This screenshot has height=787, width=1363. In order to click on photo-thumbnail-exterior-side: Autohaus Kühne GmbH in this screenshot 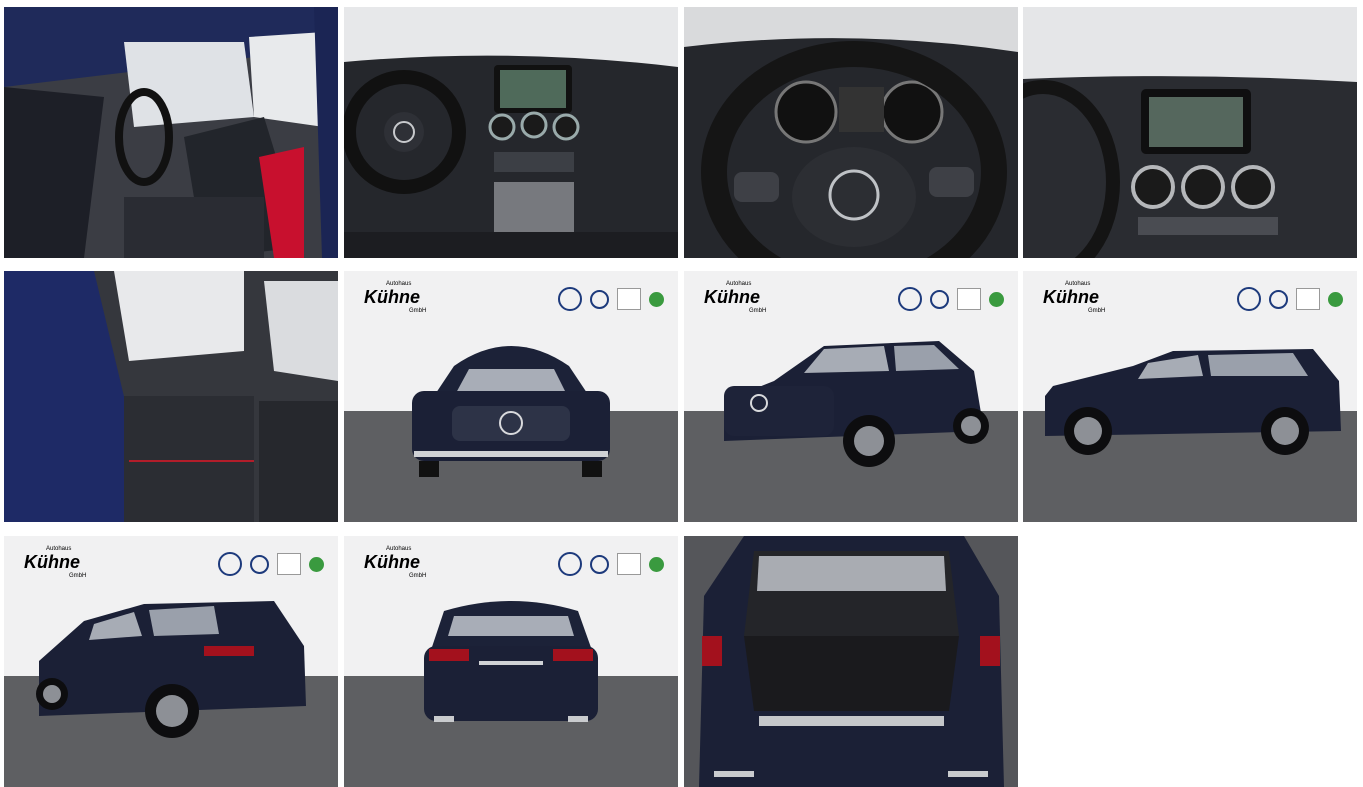, I will do `click(1190, 396)`.